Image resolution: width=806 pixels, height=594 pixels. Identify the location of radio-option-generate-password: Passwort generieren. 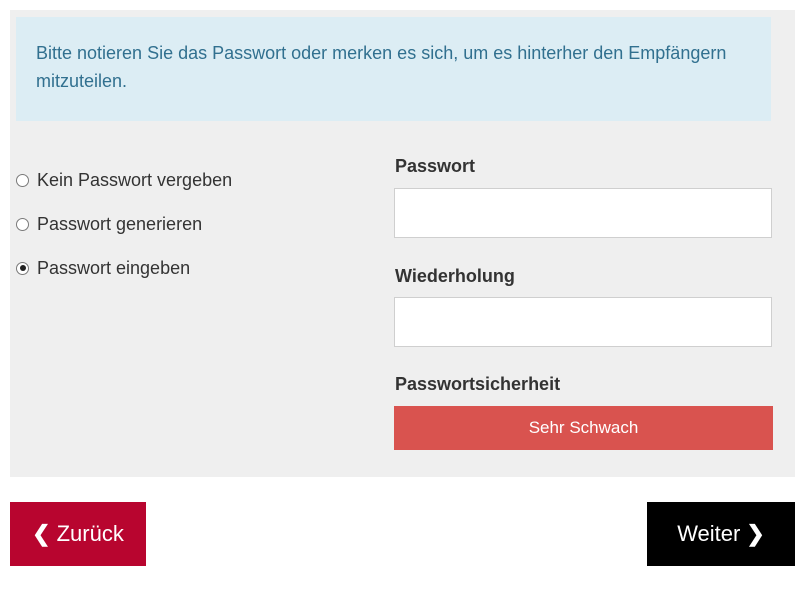
(124, 224).